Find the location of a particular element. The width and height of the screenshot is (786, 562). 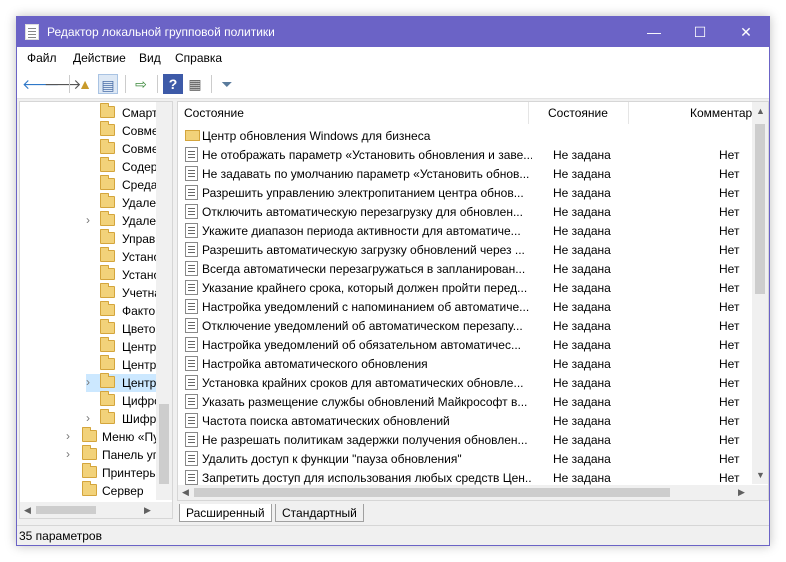

list-vertical-scrollbar: ▲ ▼ is located at coordinates (760, 293).